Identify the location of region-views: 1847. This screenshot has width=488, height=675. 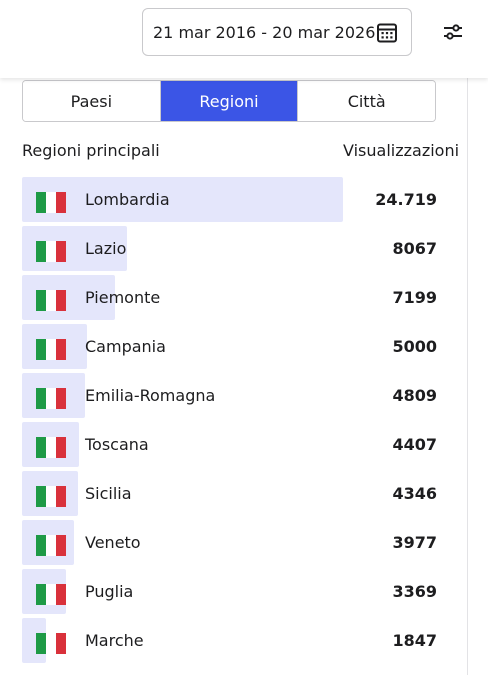
(414, 640).